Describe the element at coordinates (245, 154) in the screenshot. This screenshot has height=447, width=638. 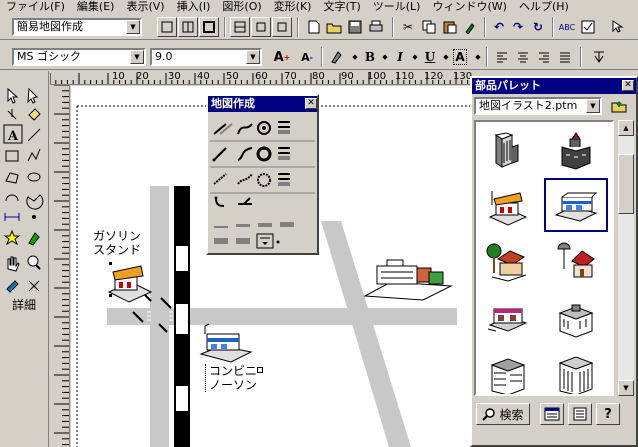
I see `rail-curve-icon` at that location.